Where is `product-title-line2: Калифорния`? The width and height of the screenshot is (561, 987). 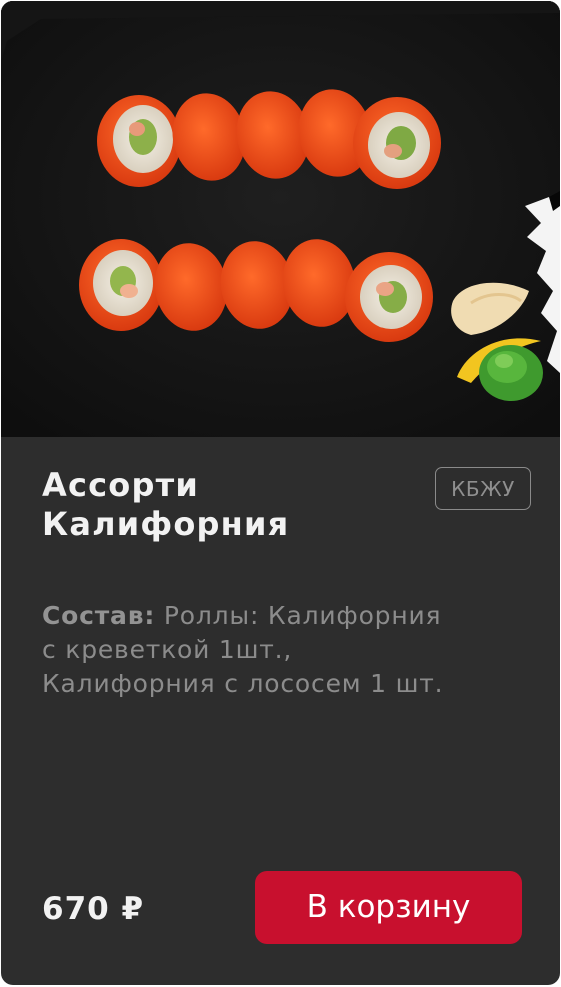
product-title-line2: Калифорния is located at coordinates (166, 524).